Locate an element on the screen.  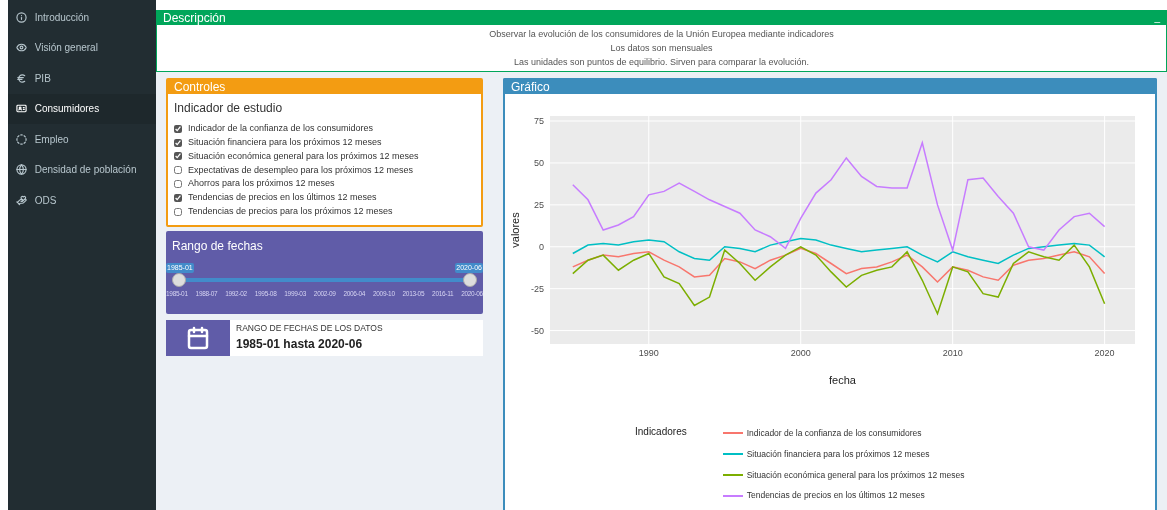
info-value: 1985-01 hasta 2020-06 is located at coordinates (300, 344).